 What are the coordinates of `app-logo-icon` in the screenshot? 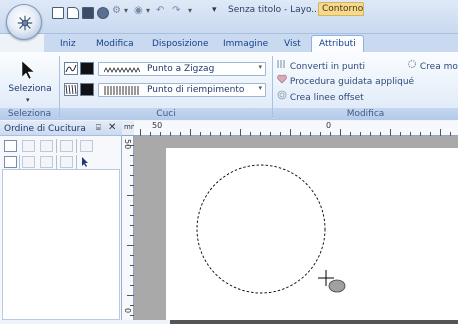 It's located at (25, 23).